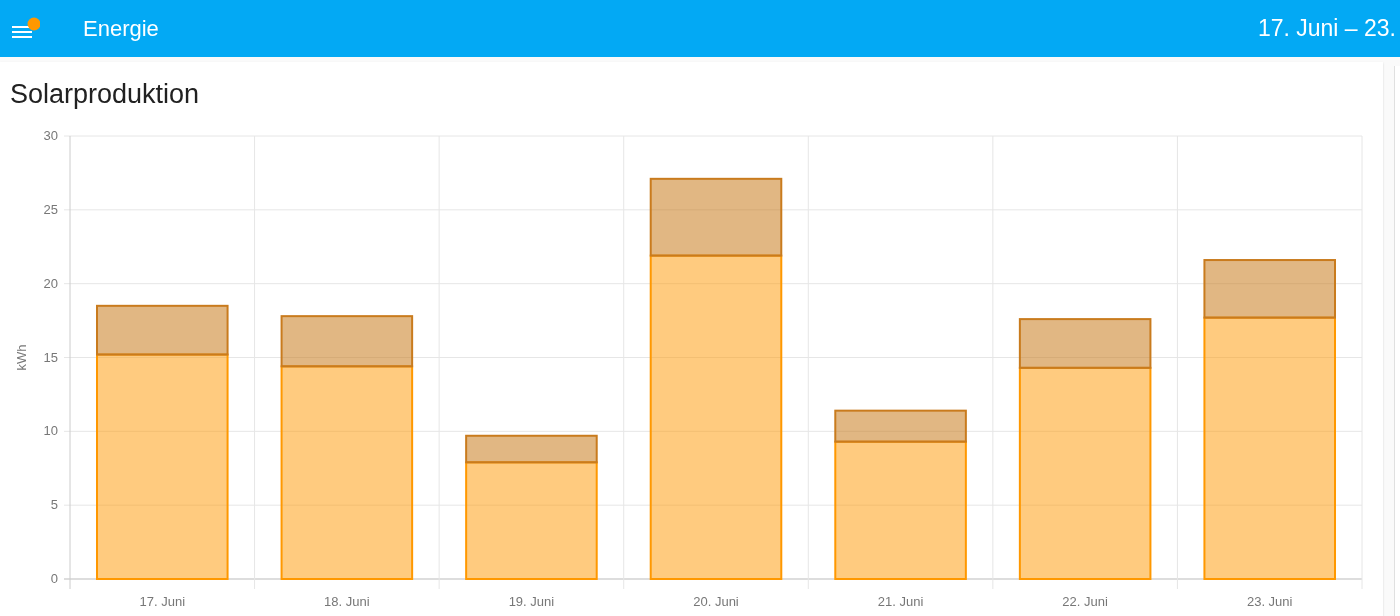 The width and height of the screenshot is (1400, 616). What do you see at coordinates (531, 601) in the screenshot?
I see `x-tick-label: 19. Juni` at bounding box center [531, 601].